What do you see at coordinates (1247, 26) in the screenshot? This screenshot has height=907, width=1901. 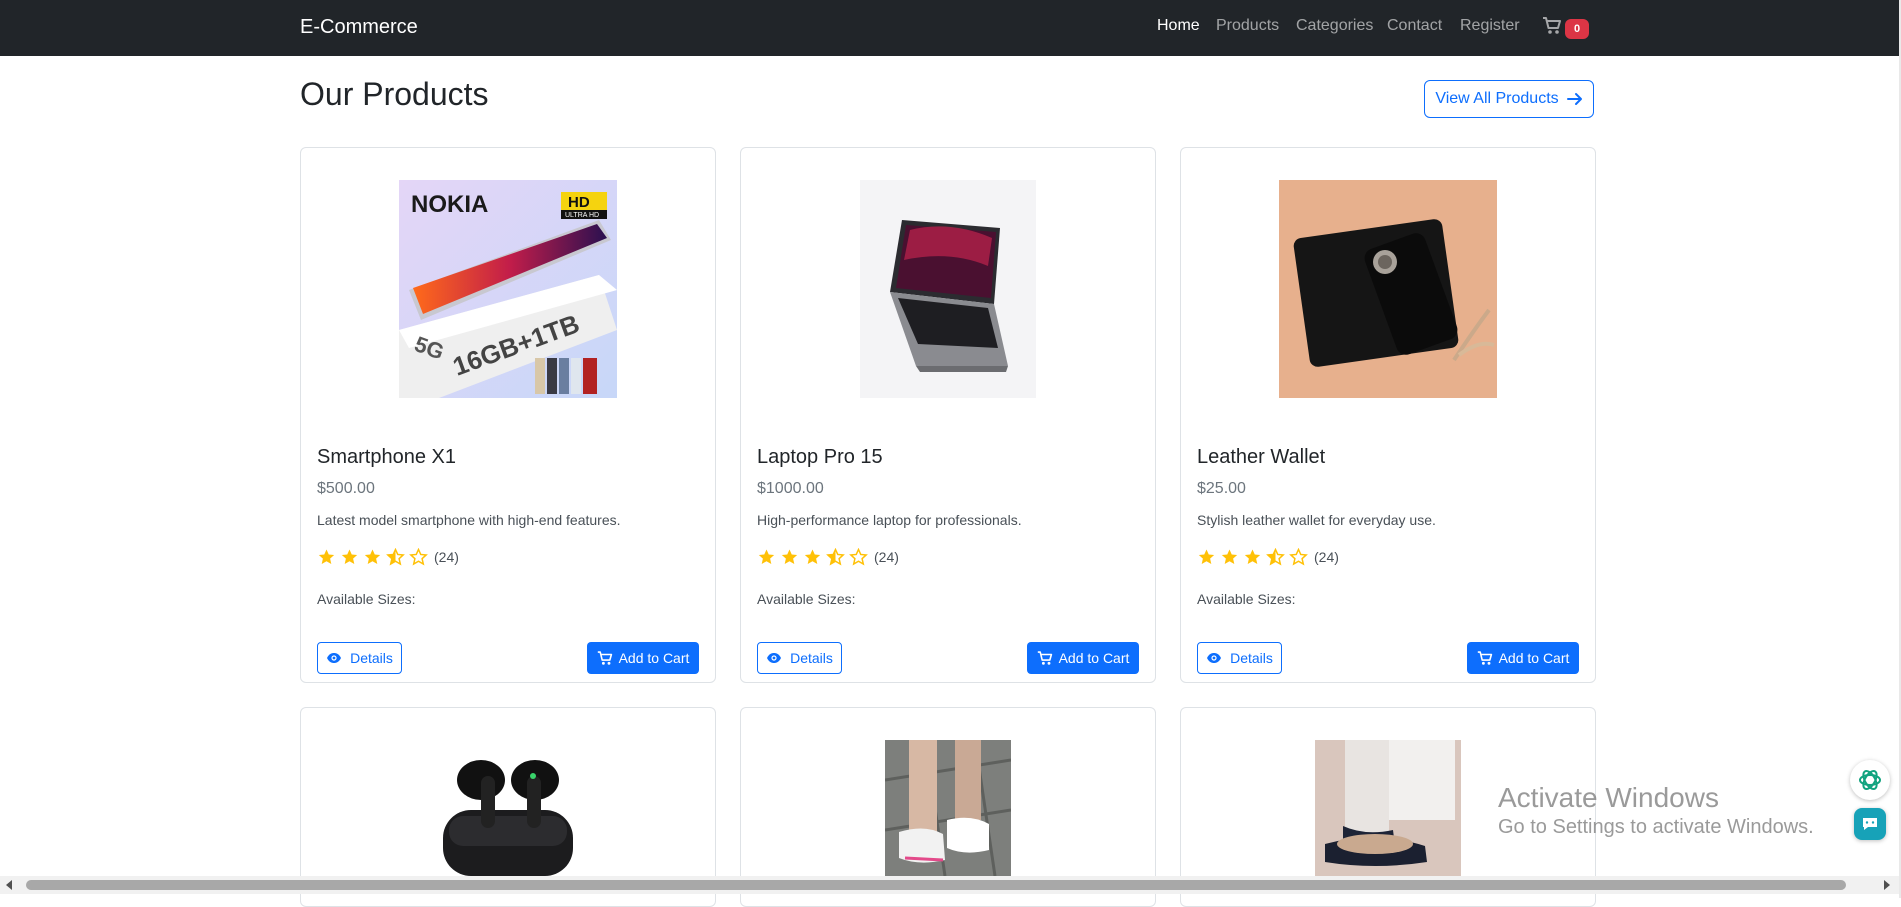 I see `nav-products: Products` at bounding box center [1247, 26].